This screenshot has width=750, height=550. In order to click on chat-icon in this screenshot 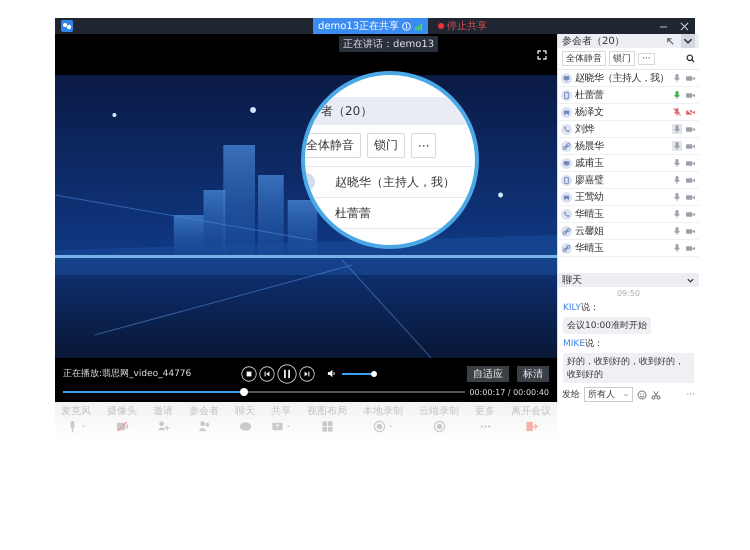, I will do `click(245, 426)`.